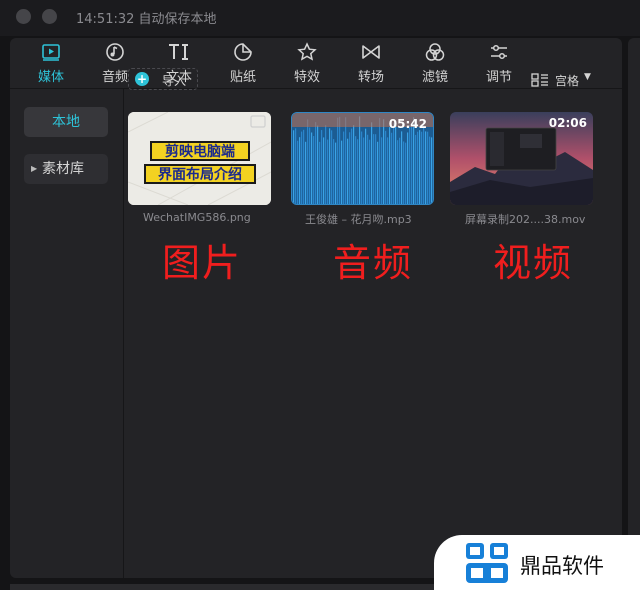  Describe the element at coordinates (499, 54) in the screenshot. I see `sliders-adjust-icon` at that location.